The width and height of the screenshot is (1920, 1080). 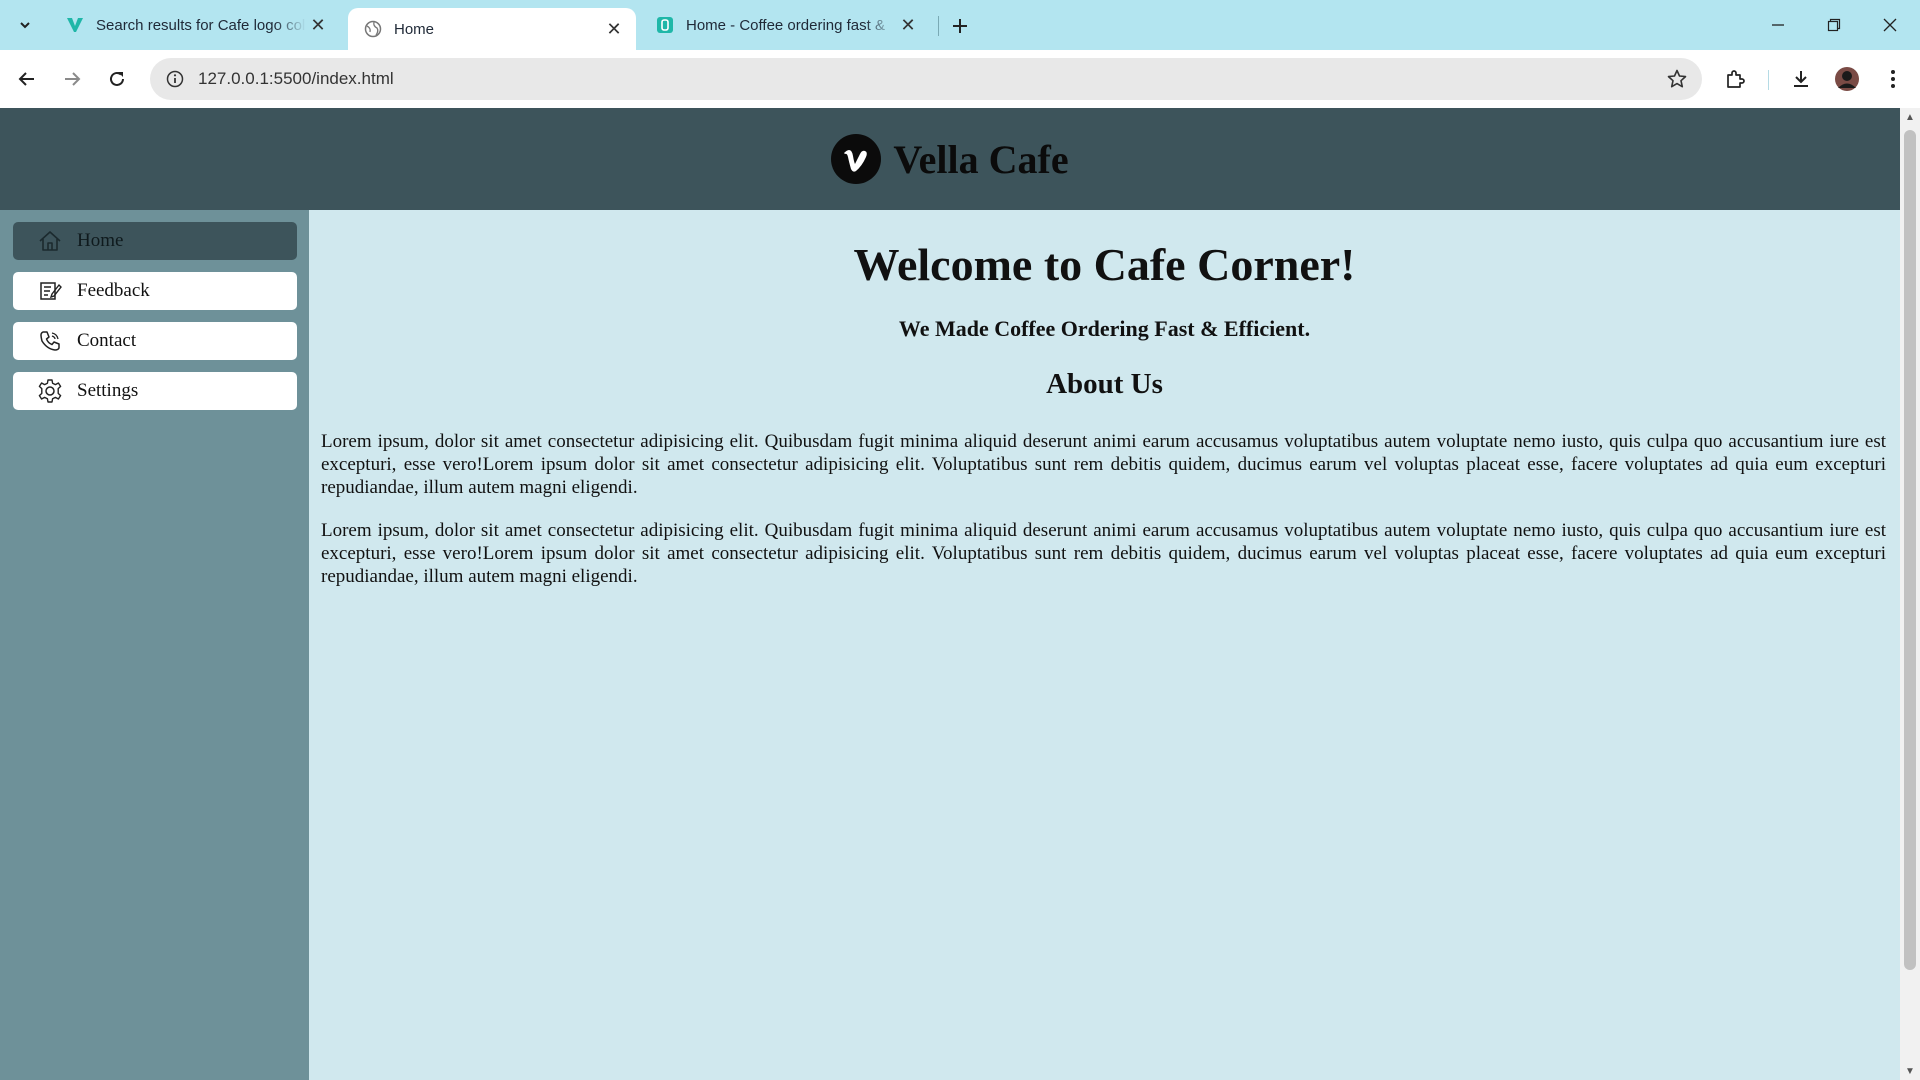 I want to click on tab-title: Home, so click(x=414, y=29).